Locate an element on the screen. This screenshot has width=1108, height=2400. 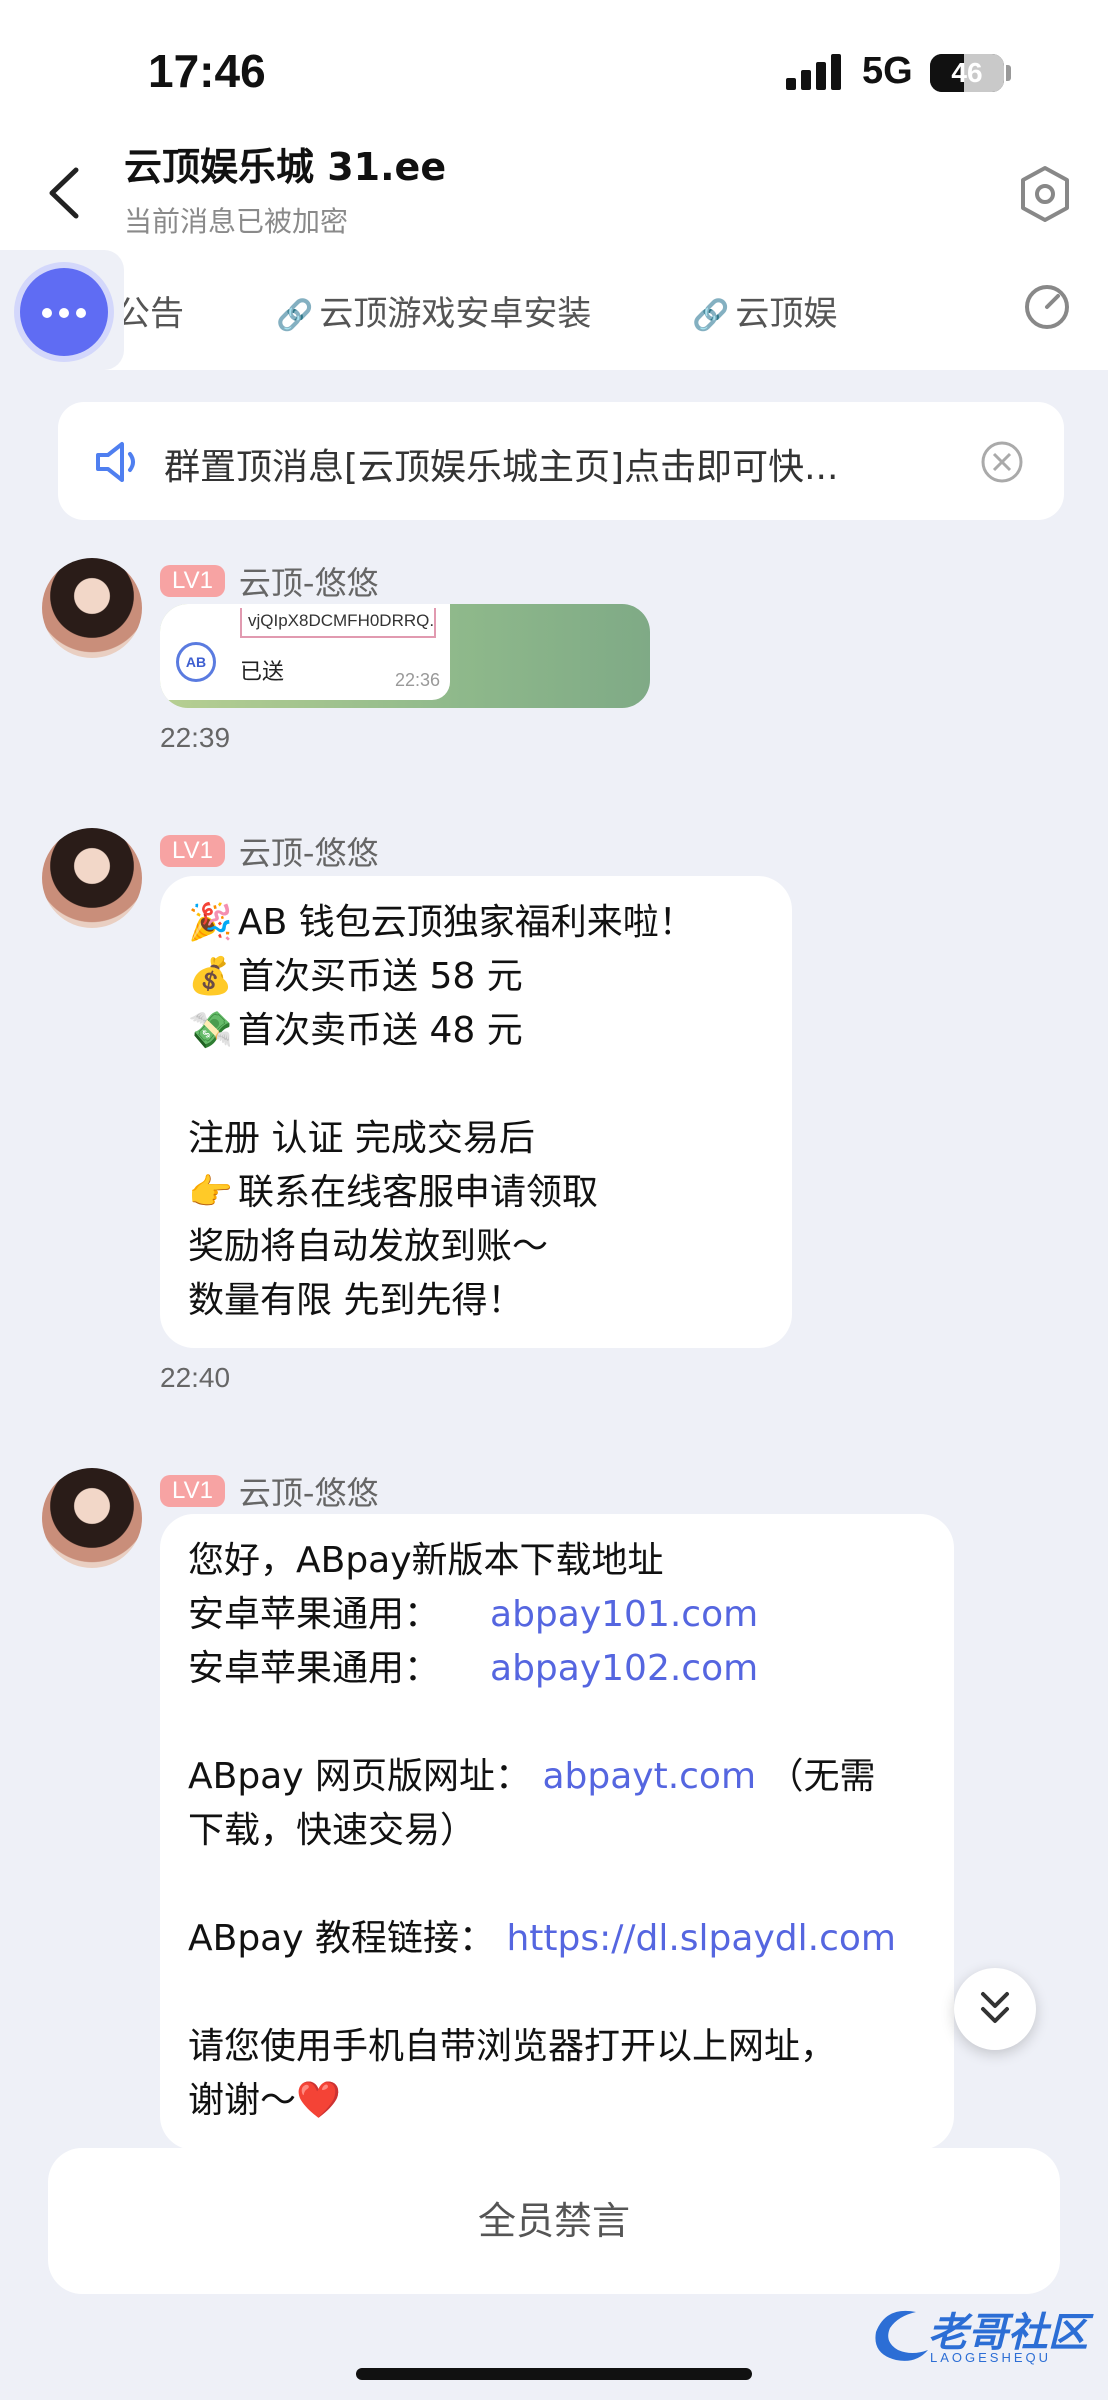
message-line: 数量有限 先到先得！ is located at coordinates (356, 1300).